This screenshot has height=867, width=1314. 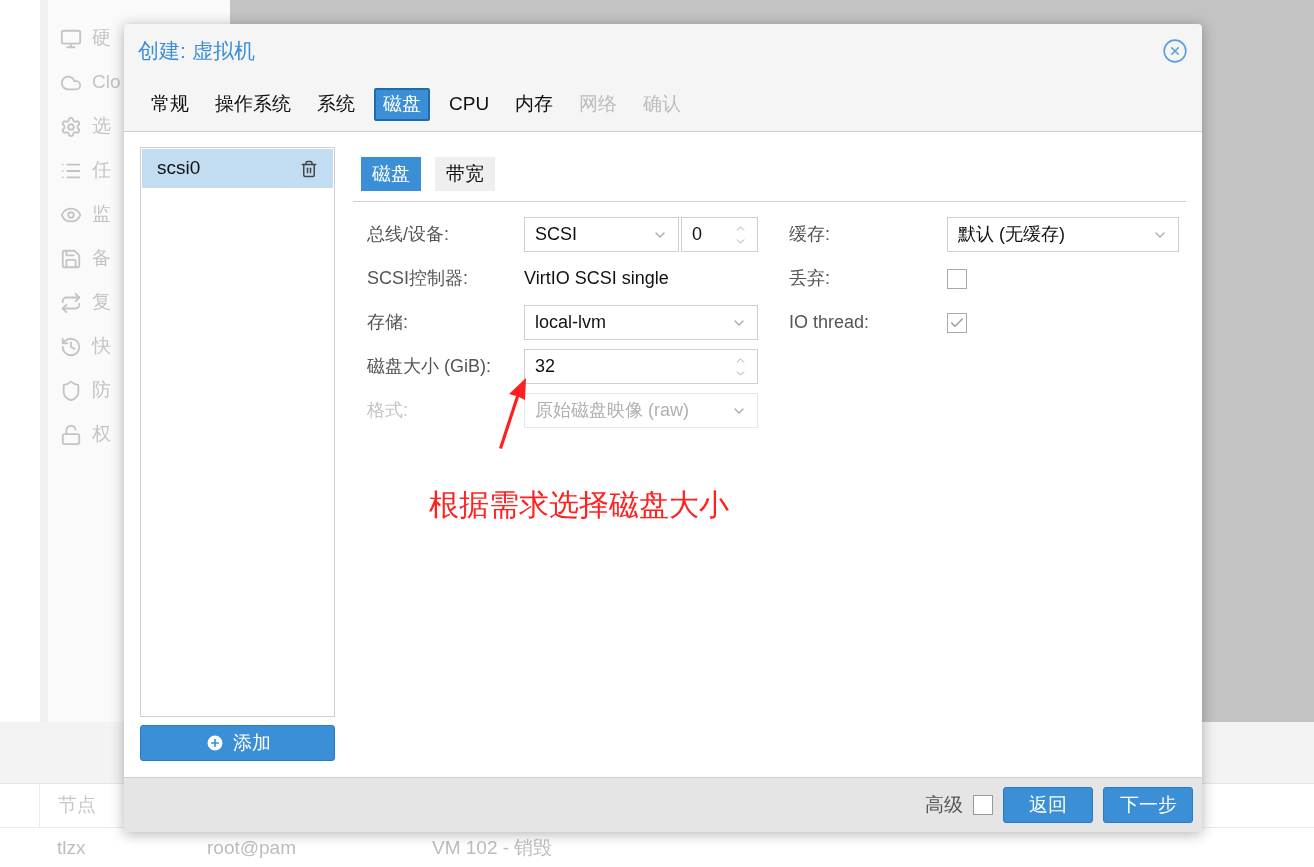 I want to click on field-label: SCSI控制器:, so click(x=418, y=278).